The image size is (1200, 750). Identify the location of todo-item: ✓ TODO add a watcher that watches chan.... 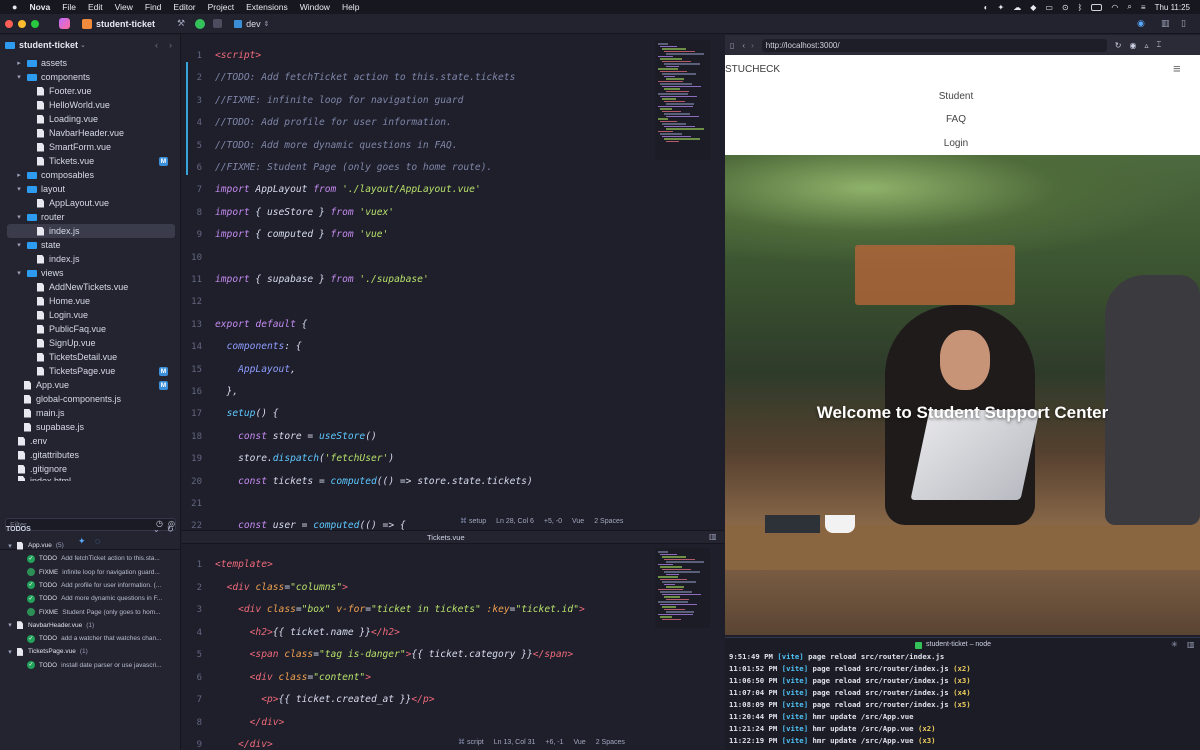
(90, 638).